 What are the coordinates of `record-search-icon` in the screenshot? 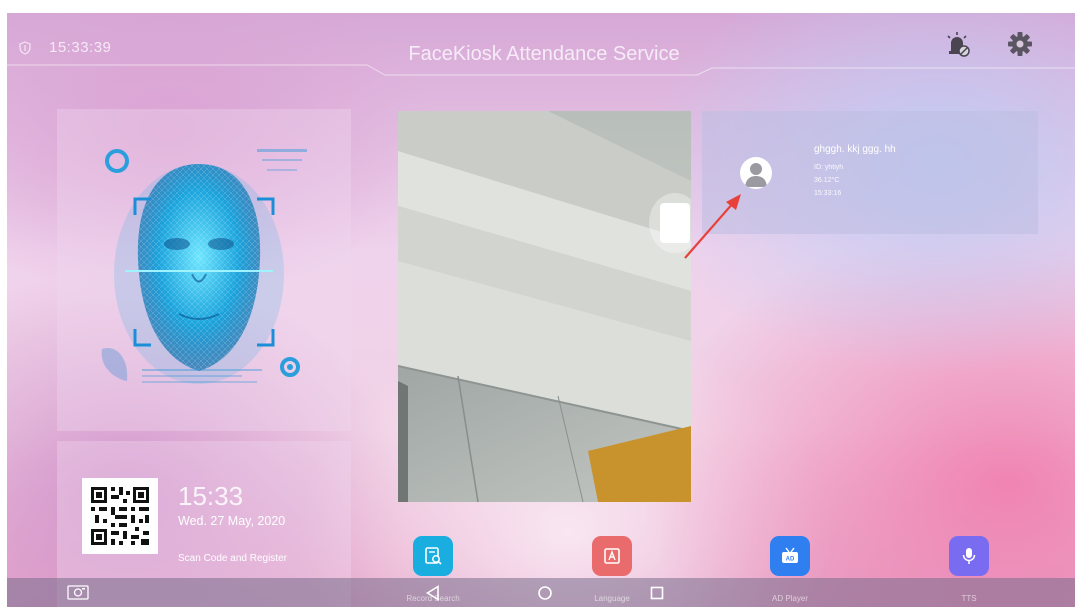 It's located at (433, 556).